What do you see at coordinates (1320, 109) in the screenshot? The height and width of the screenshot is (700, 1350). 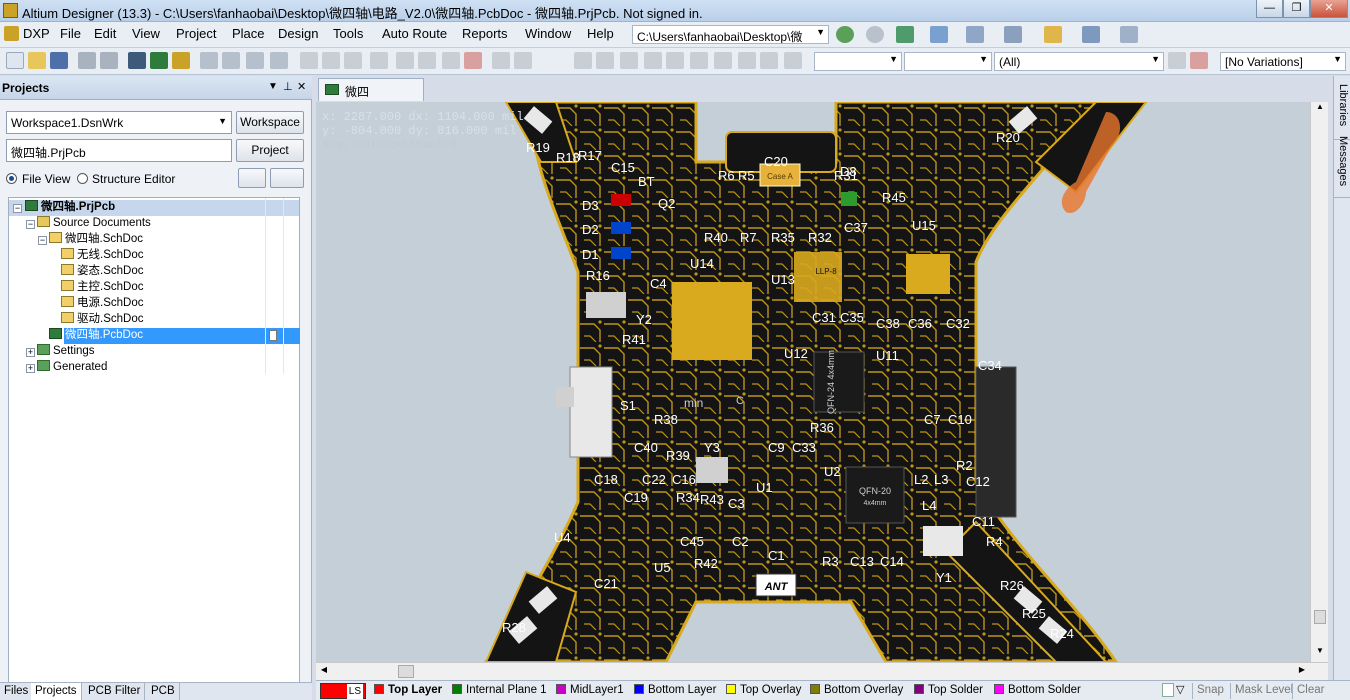 I see `scroll-up-icon: ▲` at bounding box center [1320, 109].